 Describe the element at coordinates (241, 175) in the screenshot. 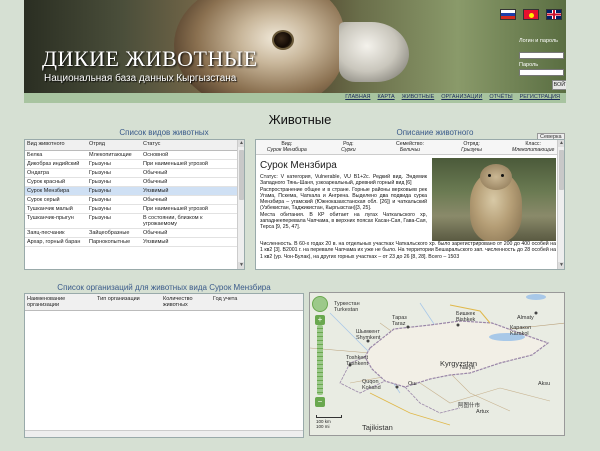

I see `species-scroll-thumb` at that location.